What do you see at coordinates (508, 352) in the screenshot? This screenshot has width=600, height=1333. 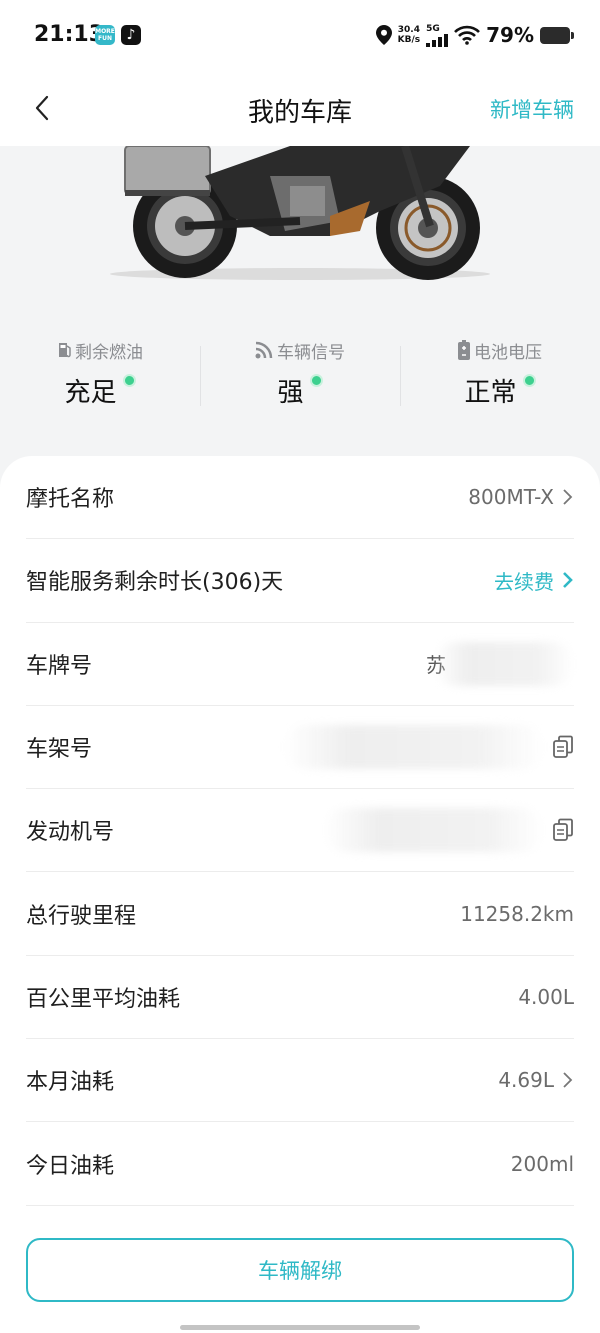 I see `stat-battery-label: 电池电压` at bounding box center [508, 352].